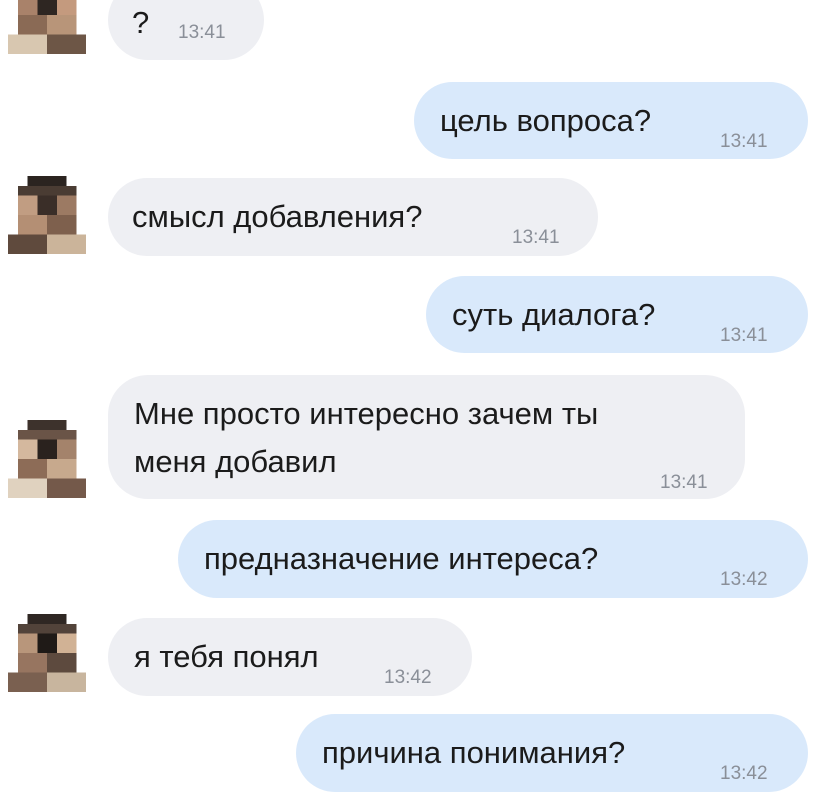 This screenshot has height=793, width=828. Describe the element at coordinates (226, 656) in the screenshot. I see `message-text: я тебя понял` at that location.